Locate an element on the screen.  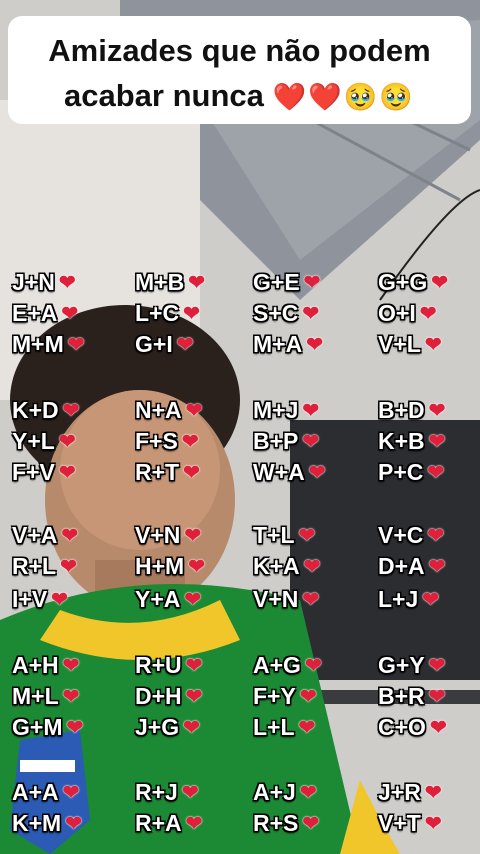
pair-text: Y+L is located at coordinates (33, 441).